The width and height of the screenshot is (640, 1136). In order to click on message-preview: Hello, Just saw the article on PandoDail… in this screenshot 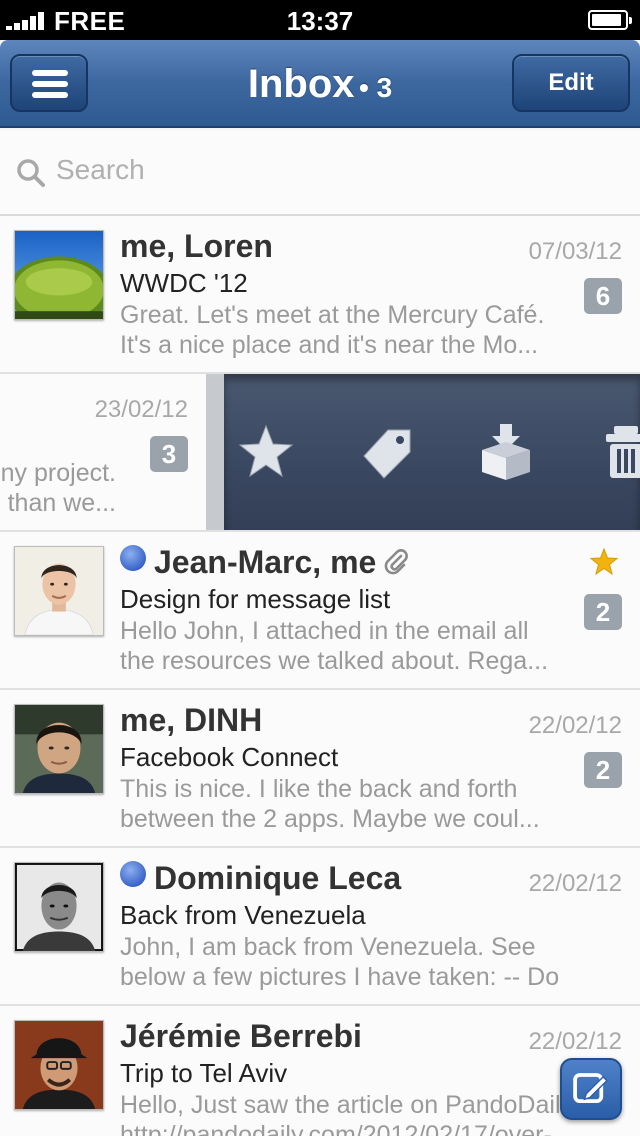, I will do `click(340, 1113)`.